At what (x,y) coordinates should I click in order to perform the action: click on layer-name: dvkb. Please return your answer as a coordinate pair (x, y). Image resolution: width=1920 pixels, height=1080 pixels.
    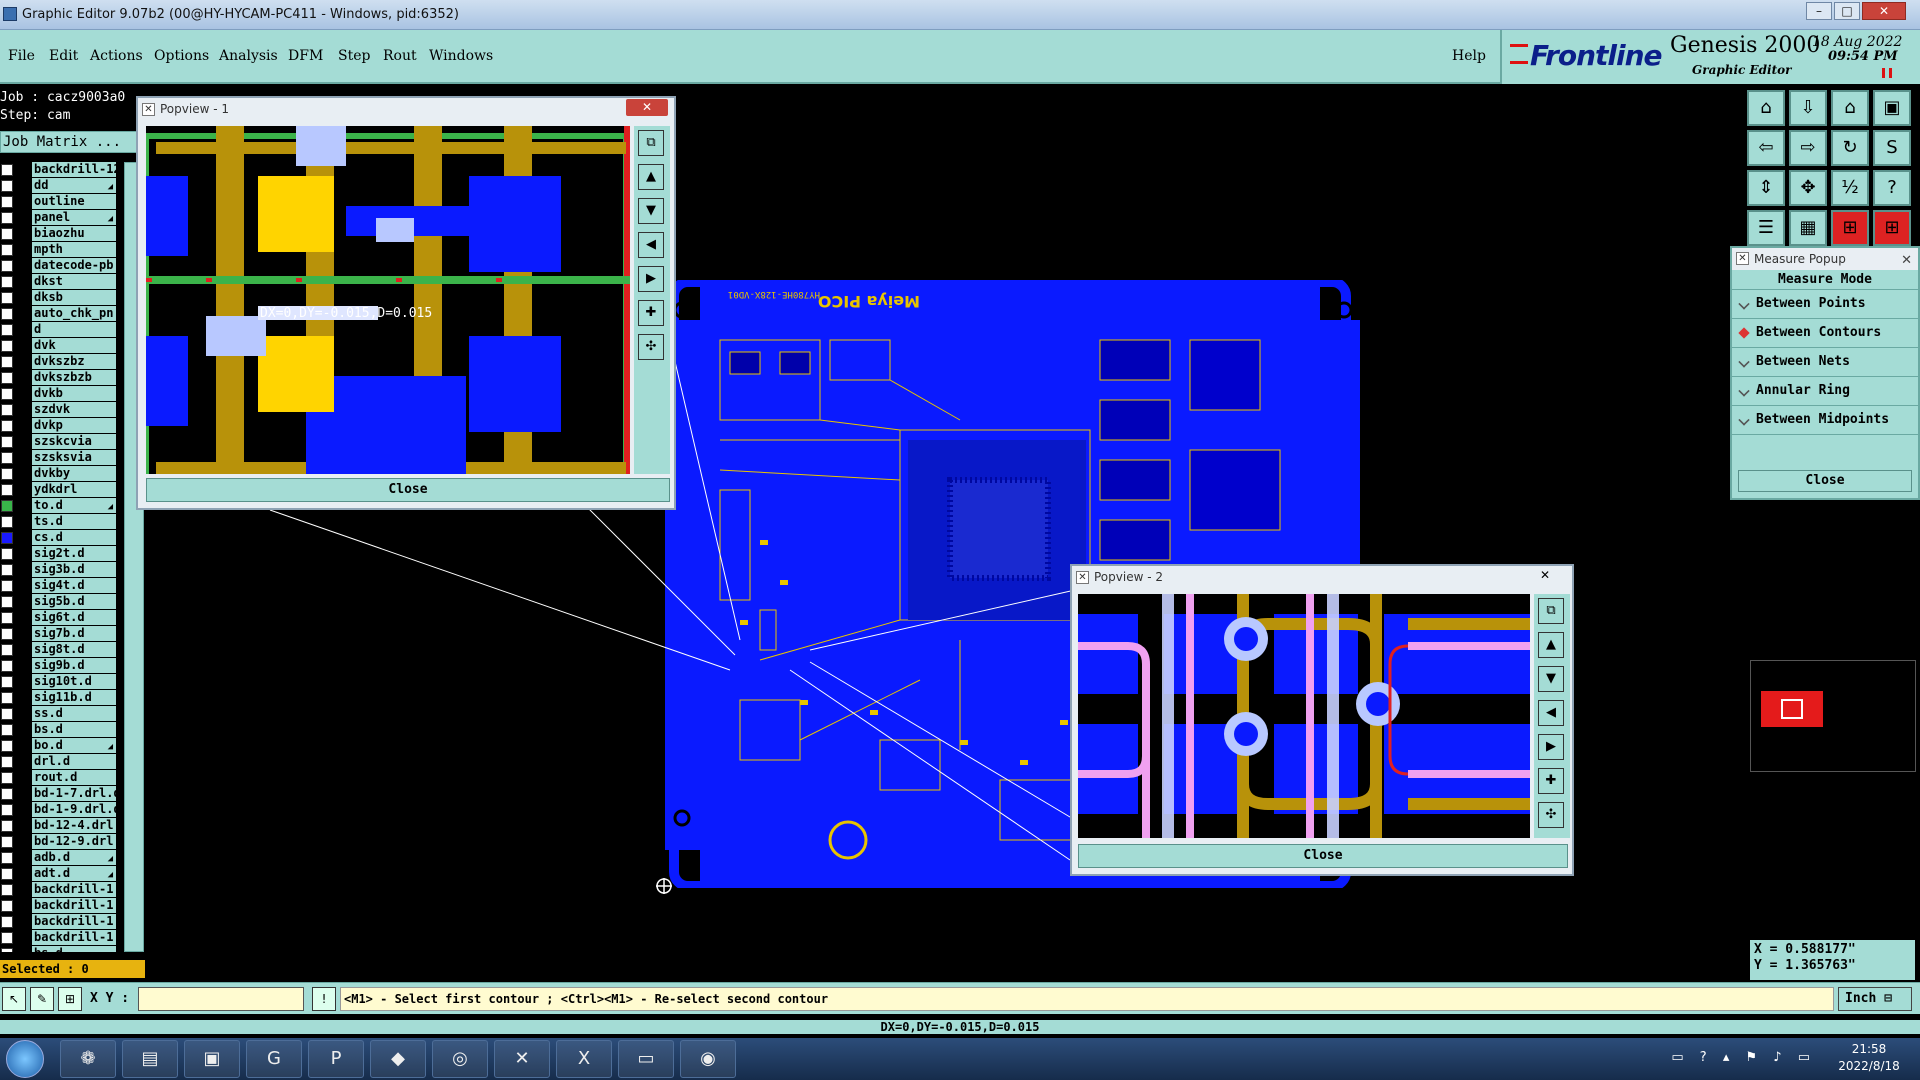
    Looking at the image, I should click on (74, 393).